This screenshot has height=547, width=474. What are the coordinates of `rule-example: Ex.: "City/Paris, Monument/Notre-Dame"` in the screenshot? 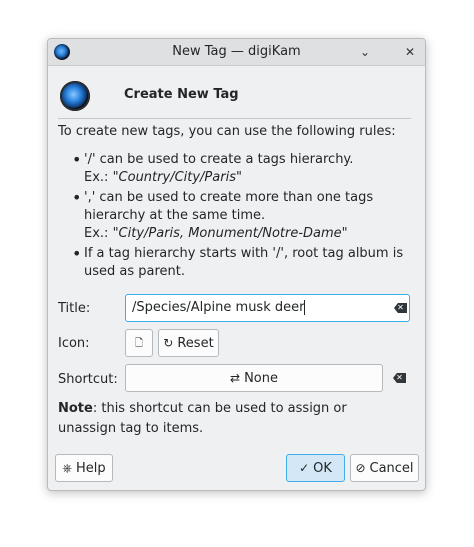 It's located at (250, 234).